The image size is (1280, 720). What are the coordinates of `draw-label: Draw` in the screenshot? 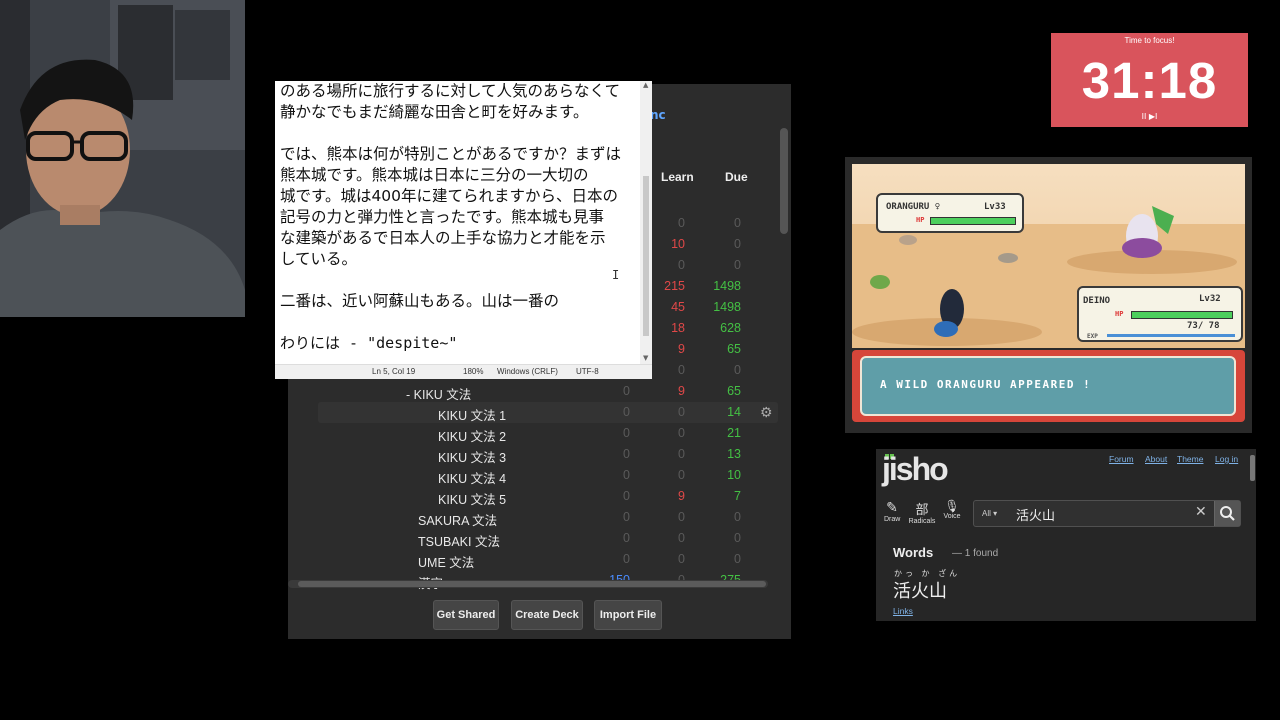 It's located at (892, 519).